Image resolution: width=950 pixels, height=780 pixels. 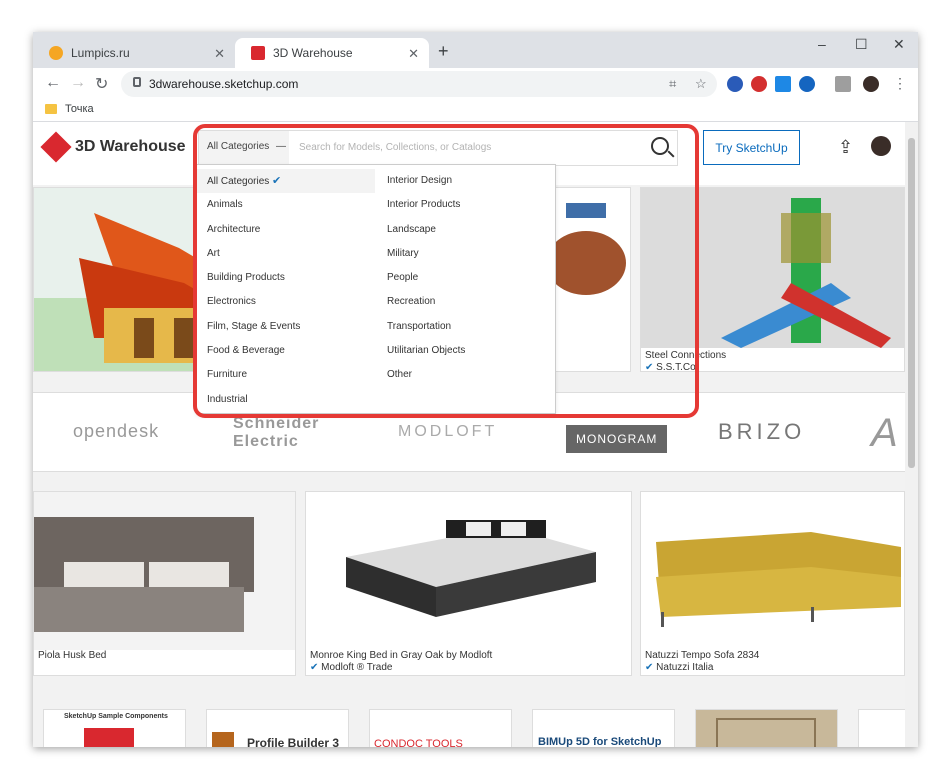 I want to click on card-author: ✔ Modloft ® Trade, so click(x=351, y=667).